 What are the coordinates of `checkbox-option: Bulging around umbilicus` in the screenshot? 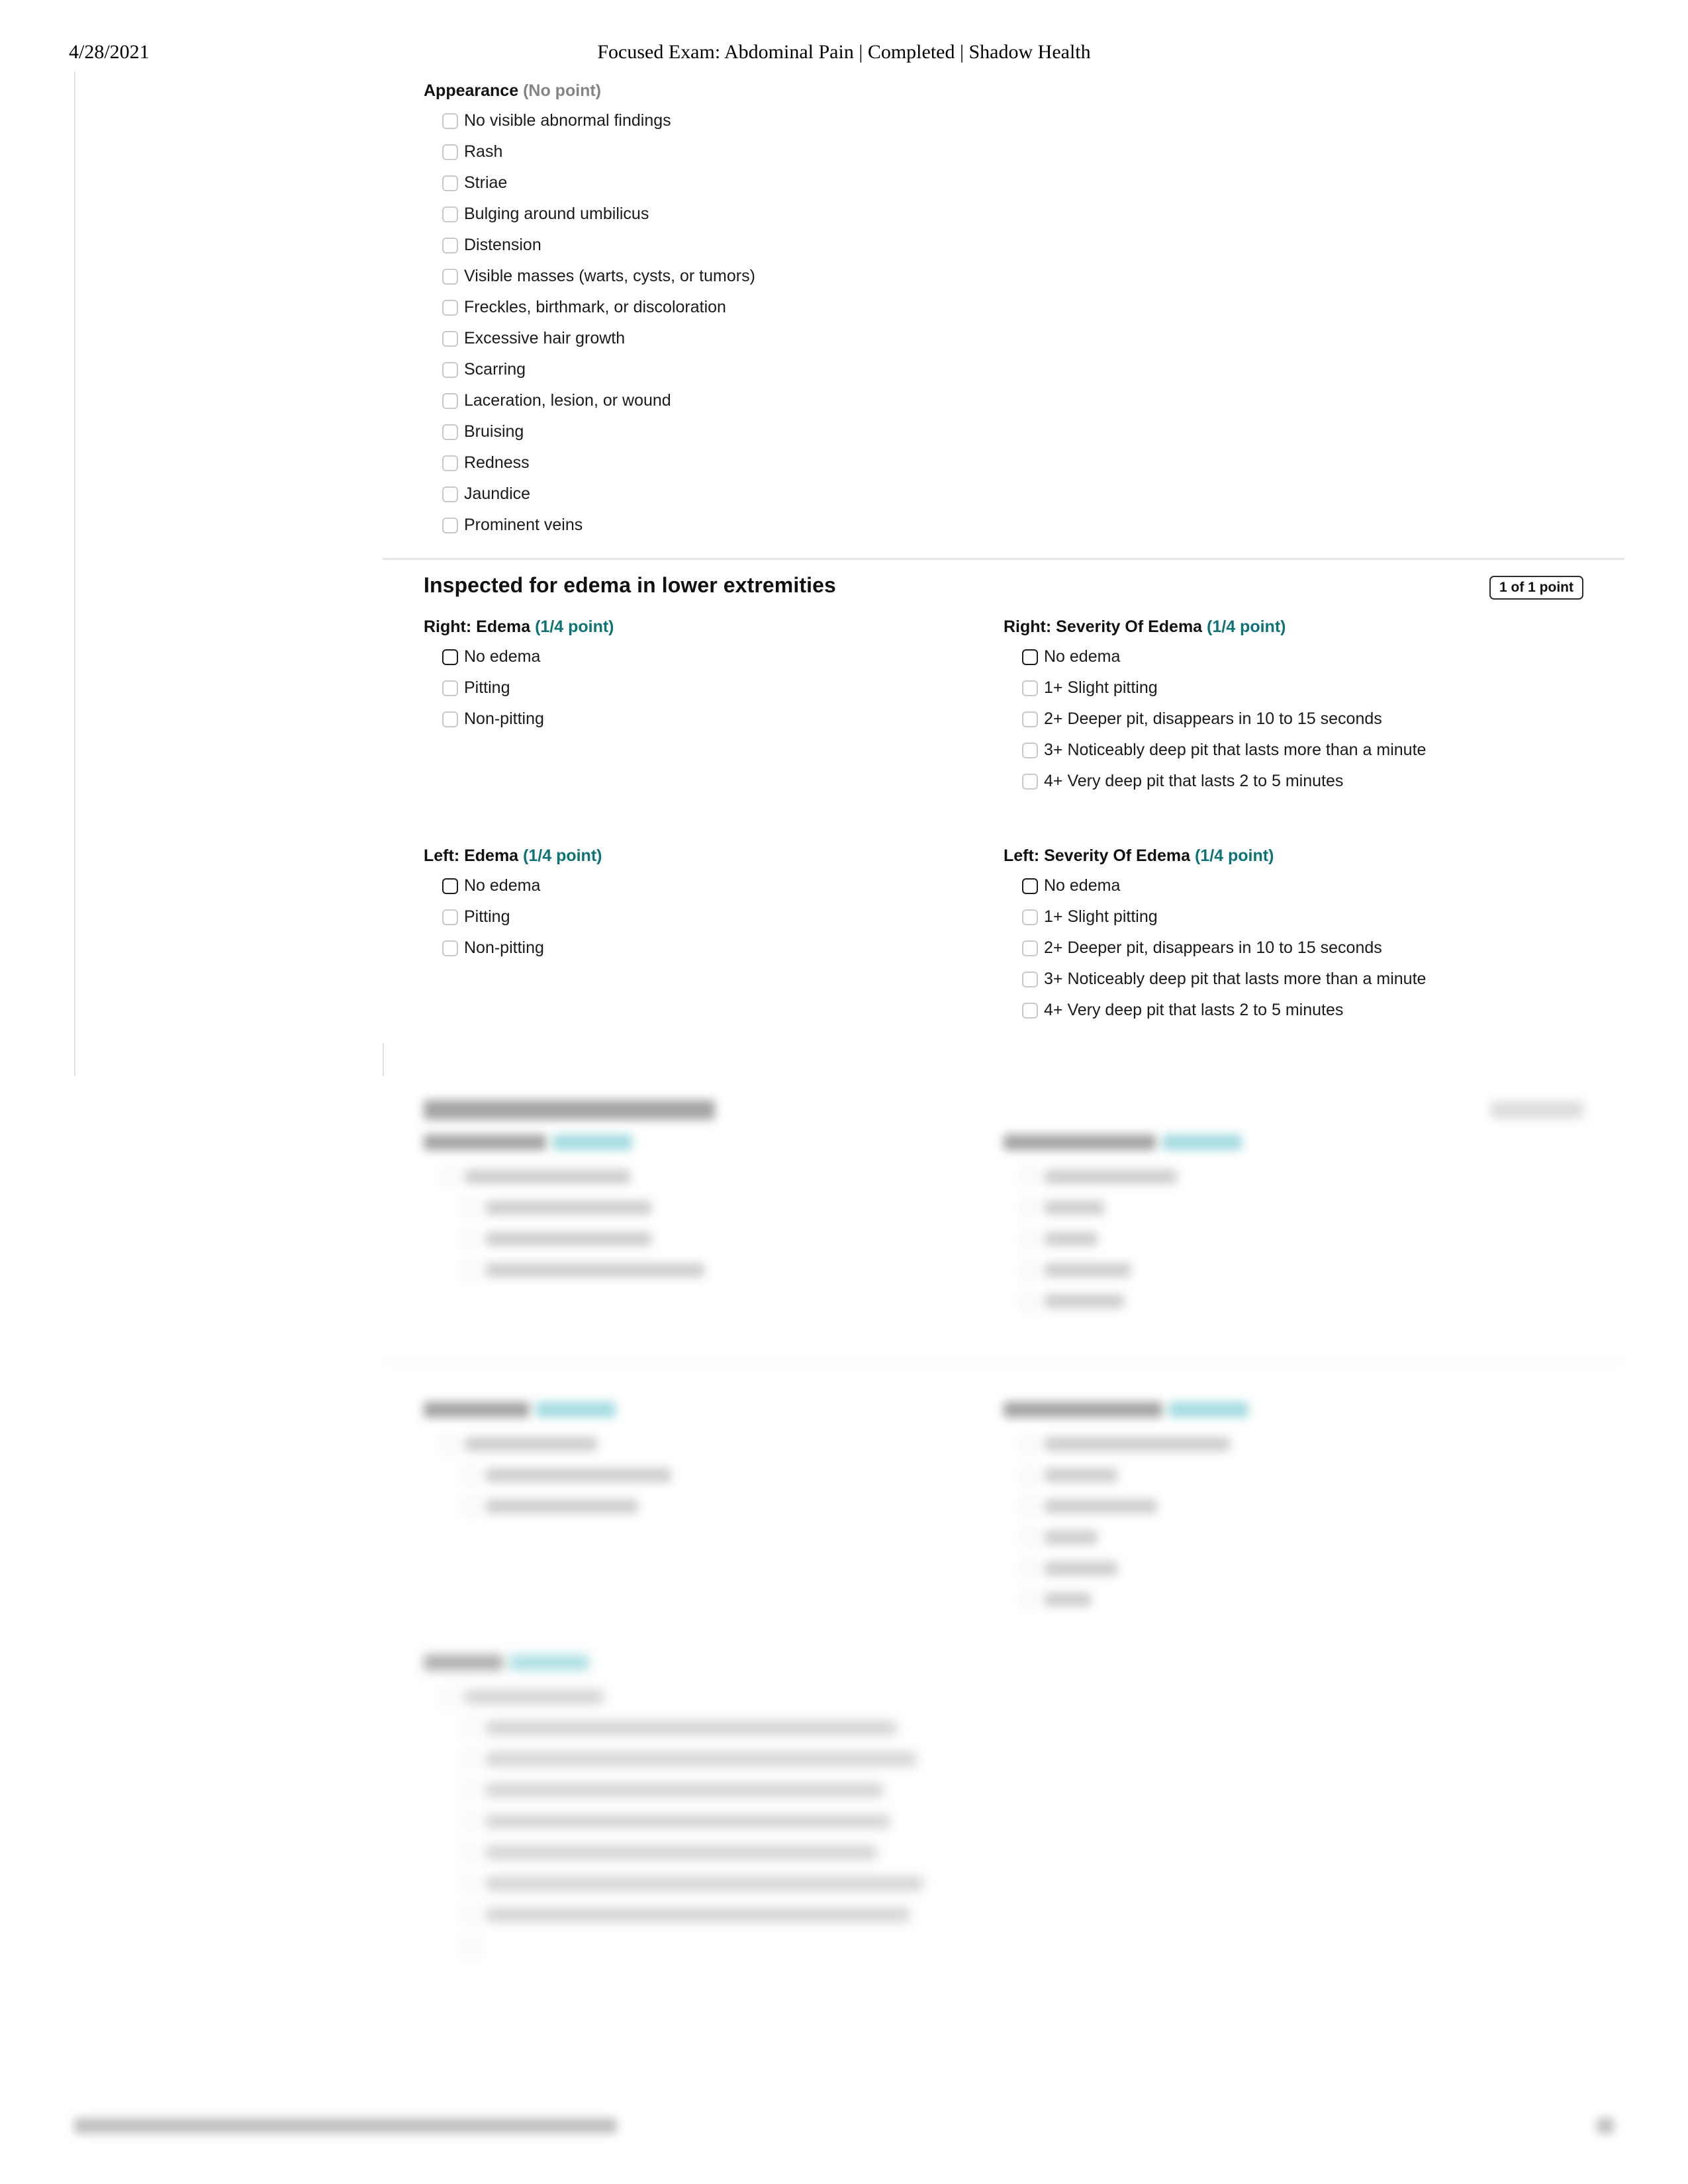 It's located at (1003, 214).